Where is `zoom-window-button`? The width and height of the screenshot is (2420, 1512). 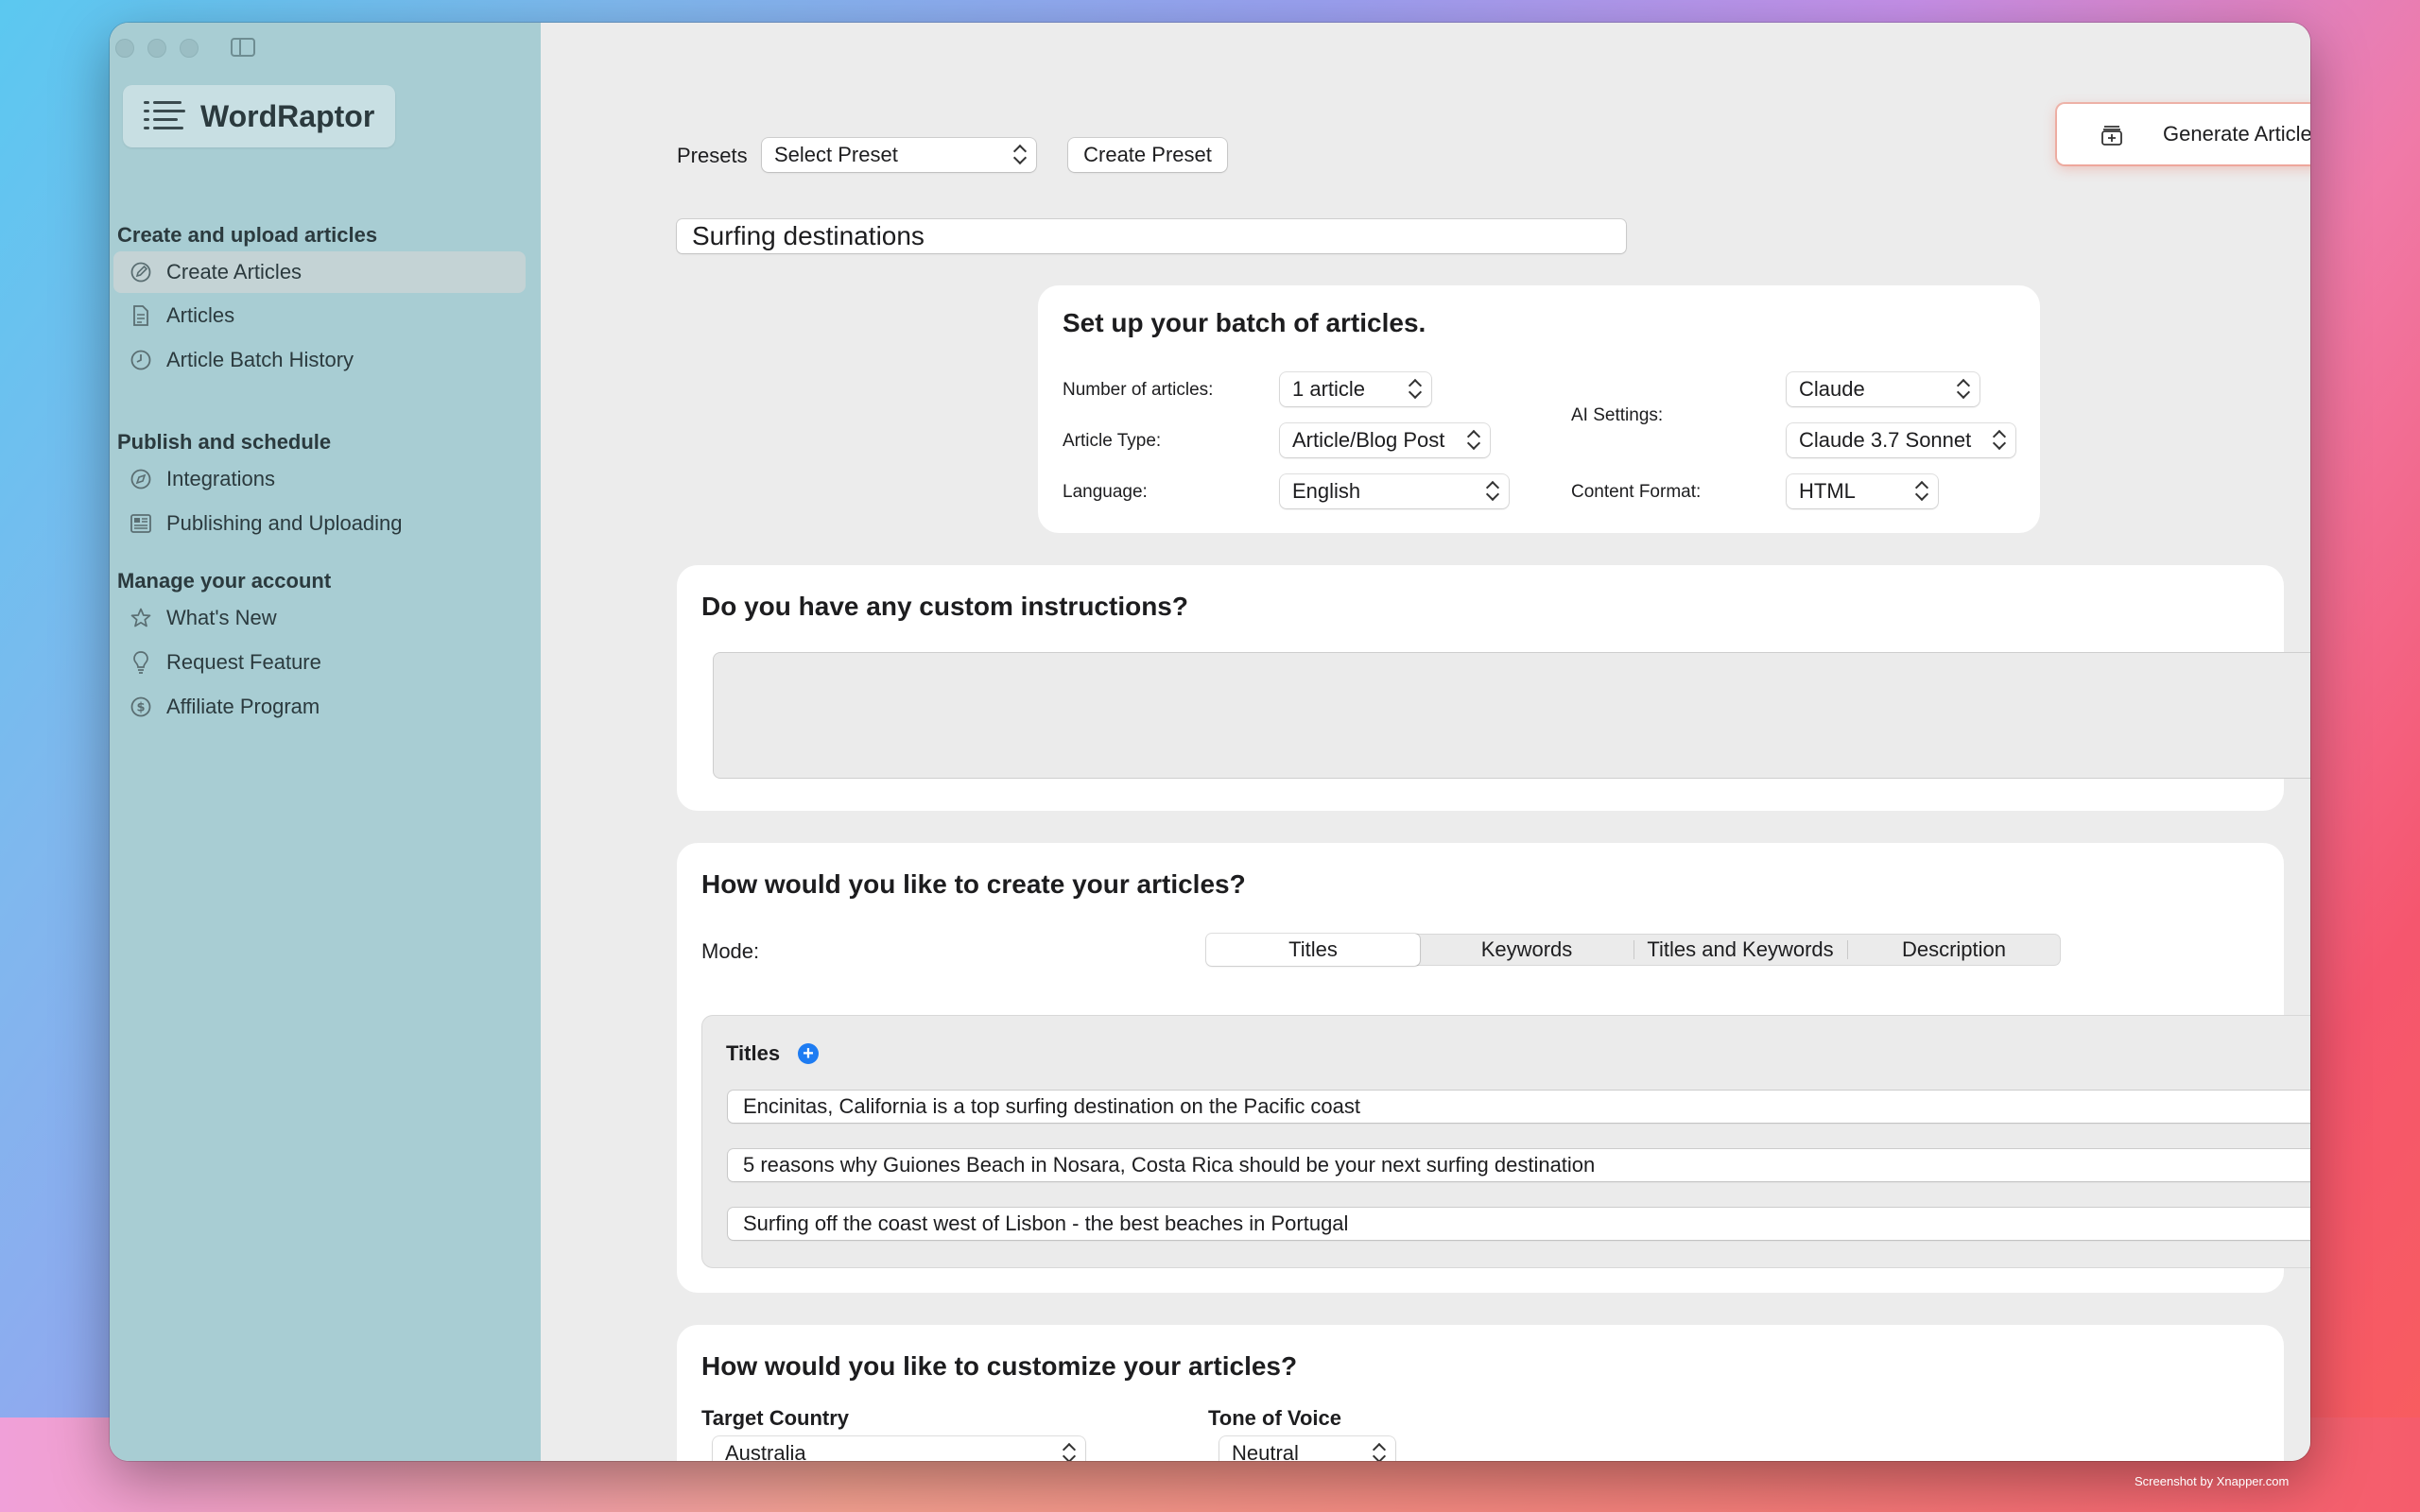 zoom-window-button is located at coordinates (189, 48).